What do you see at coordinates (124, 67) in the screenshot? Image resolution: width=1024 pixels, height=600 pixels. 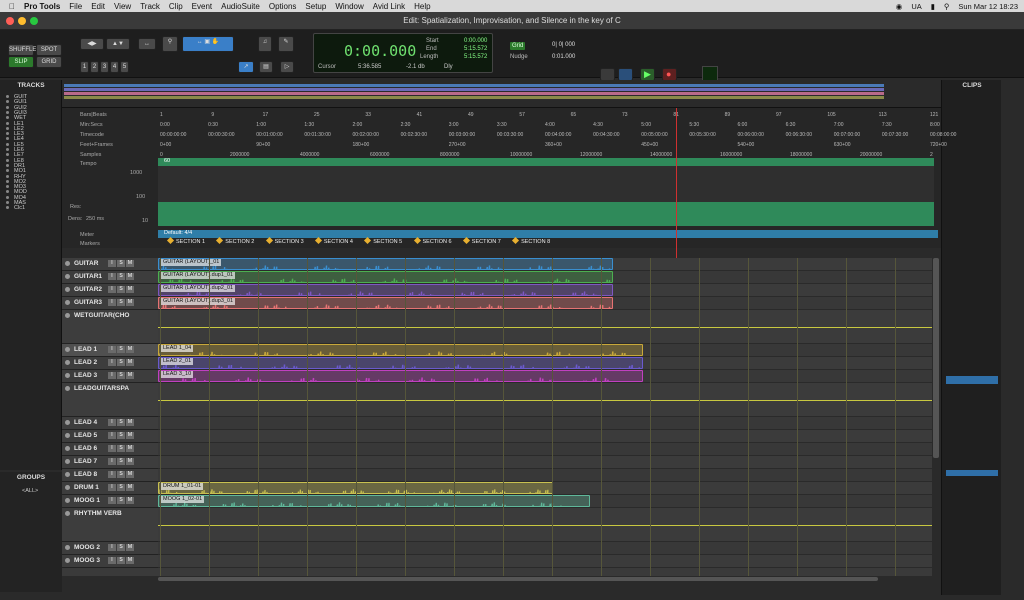 I see `zoom-preset-5: 5` at bounding box center [124, 67].